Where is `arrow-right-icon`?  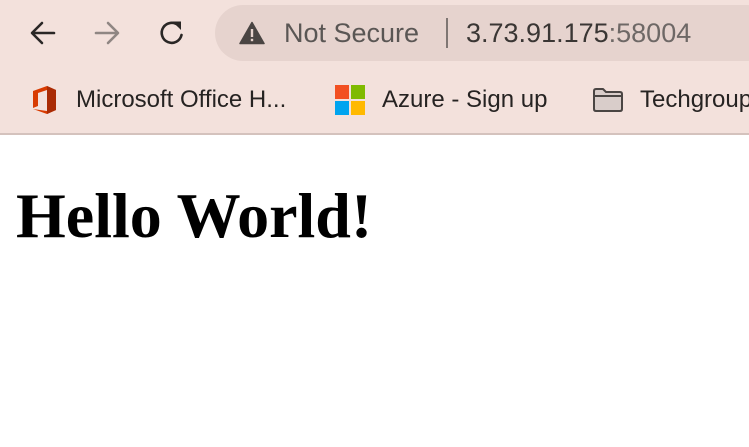 arrow-right-icon is located at coordinates (107, 33).